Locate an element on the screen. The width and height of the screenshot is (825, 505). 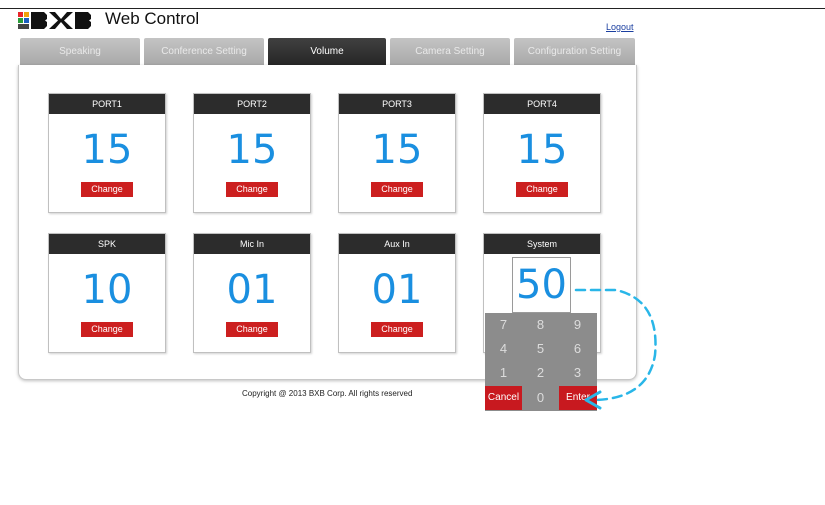
dashed-arrow-annotation is located at coordinates (615, 349).